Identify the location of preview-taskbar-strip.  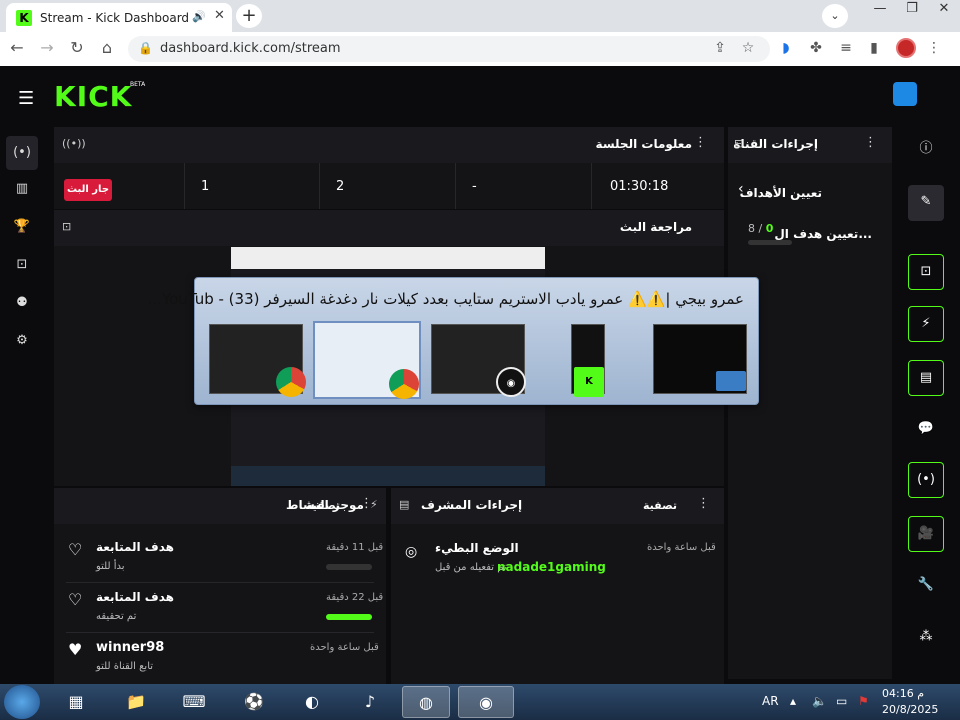
(388, 476).